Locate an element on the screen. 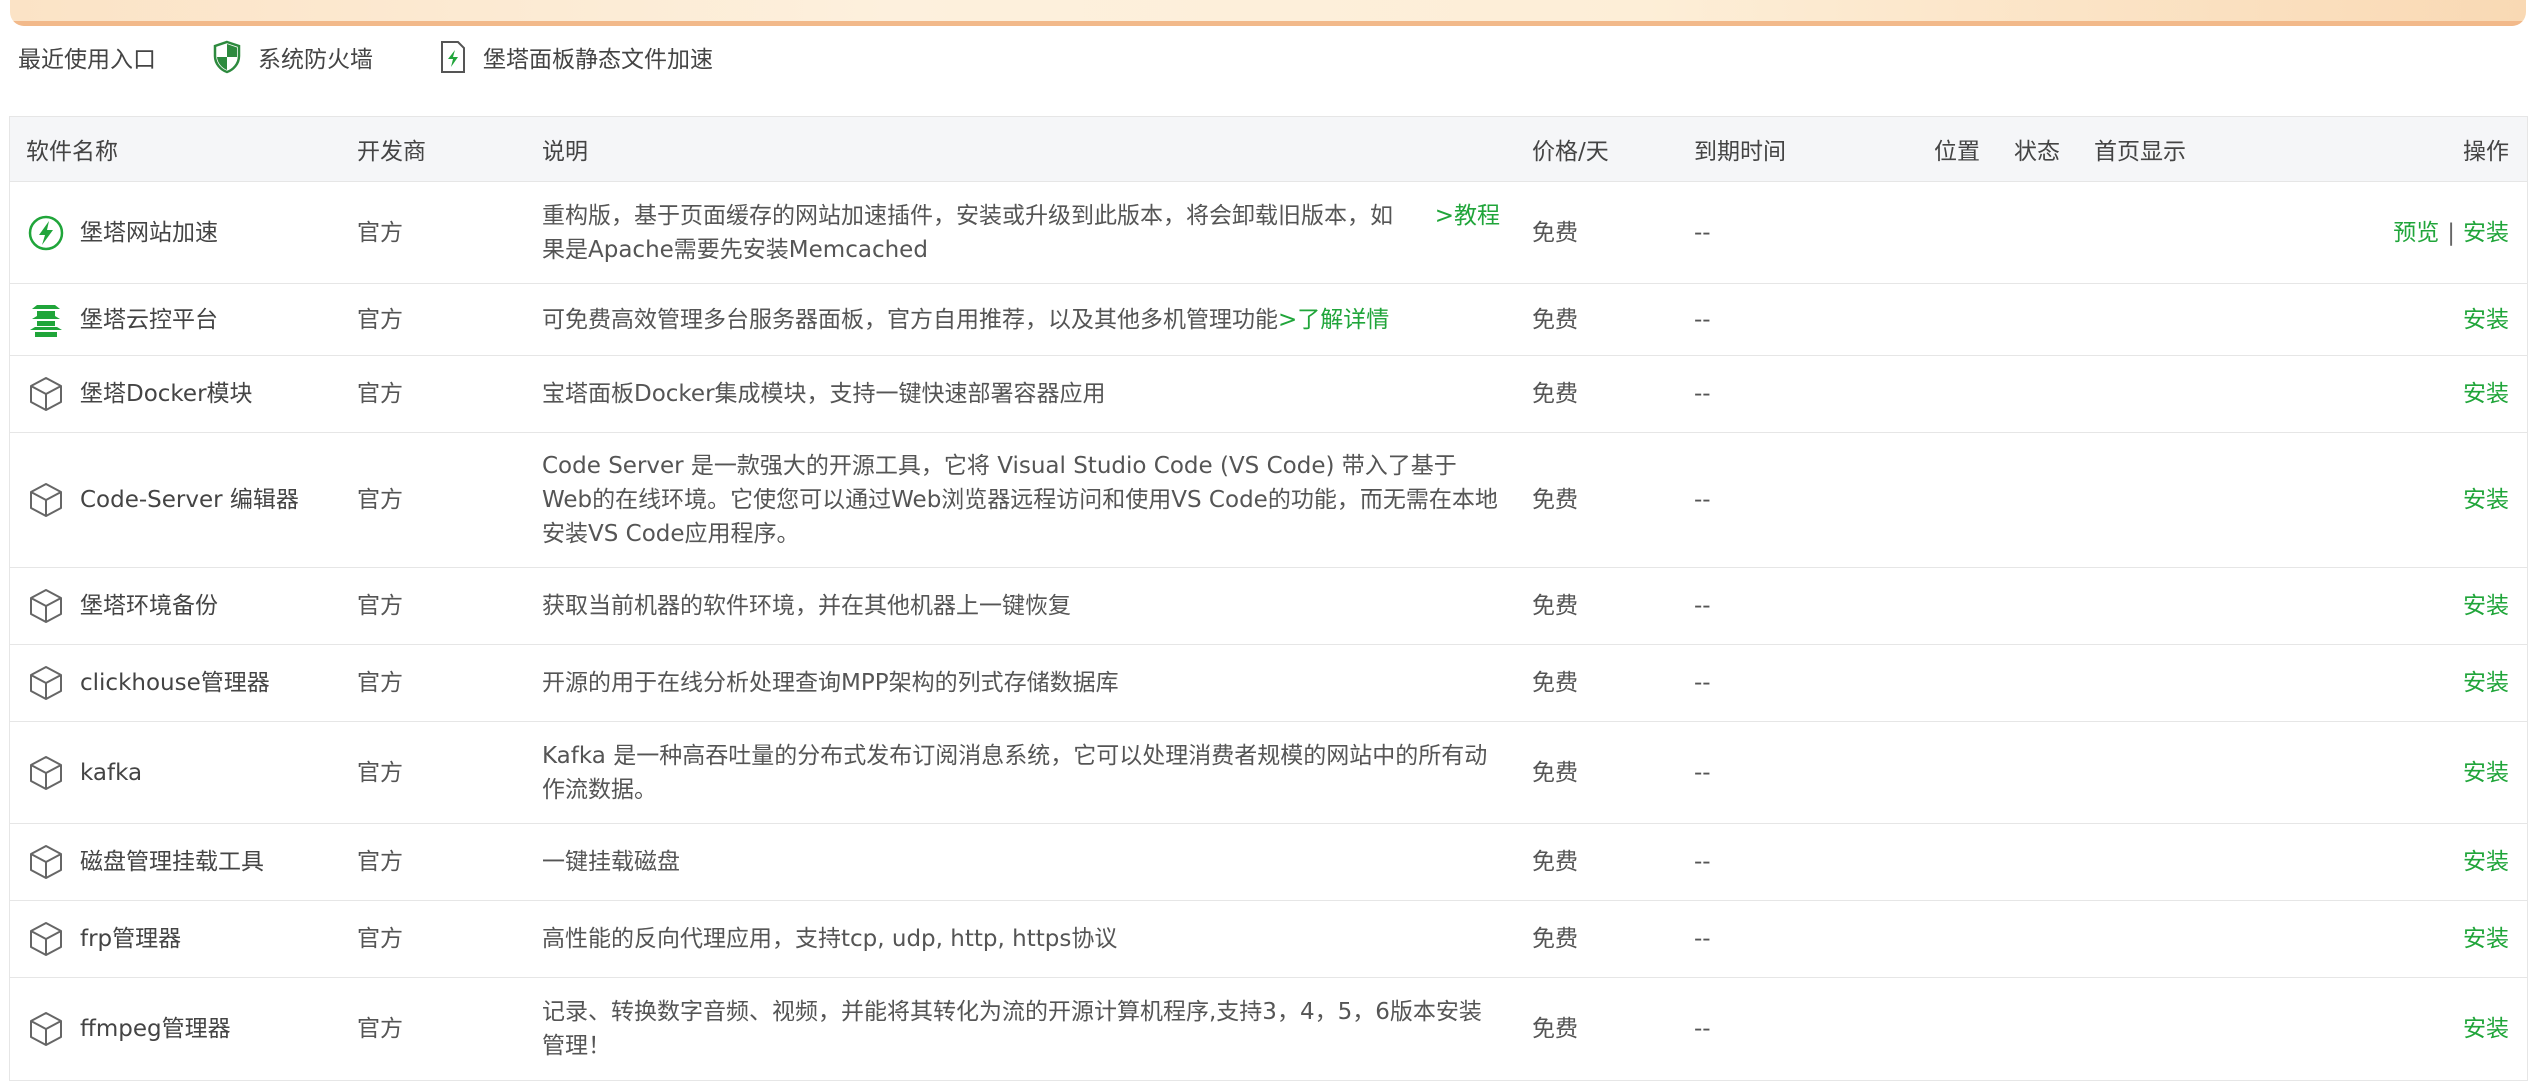 The image size is (2536, 1084). software-name-cell: clickhouse管理器 is located at coordinates (175, 683).